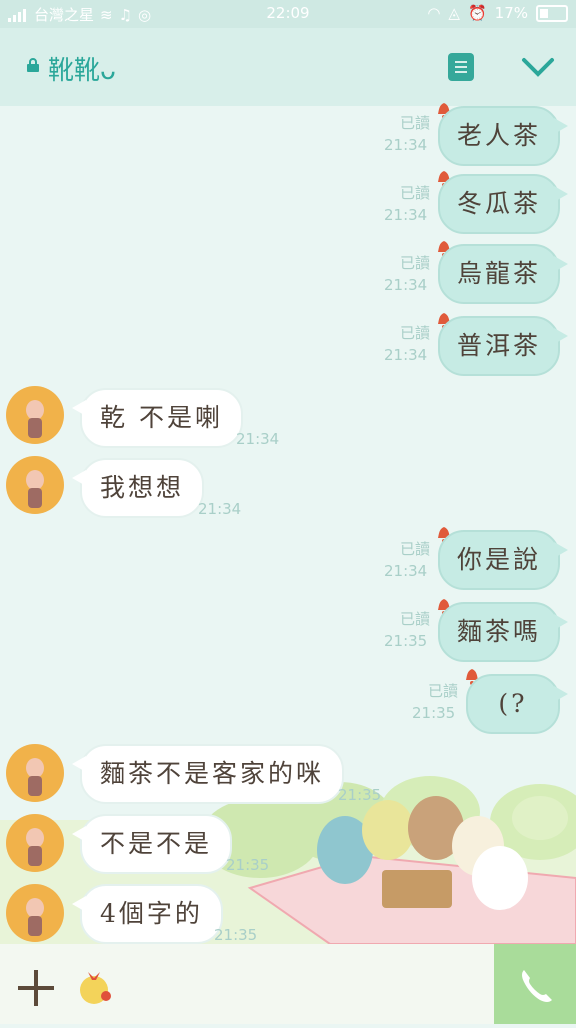  I want to click on message-bubble: (?, so click(517, 704).